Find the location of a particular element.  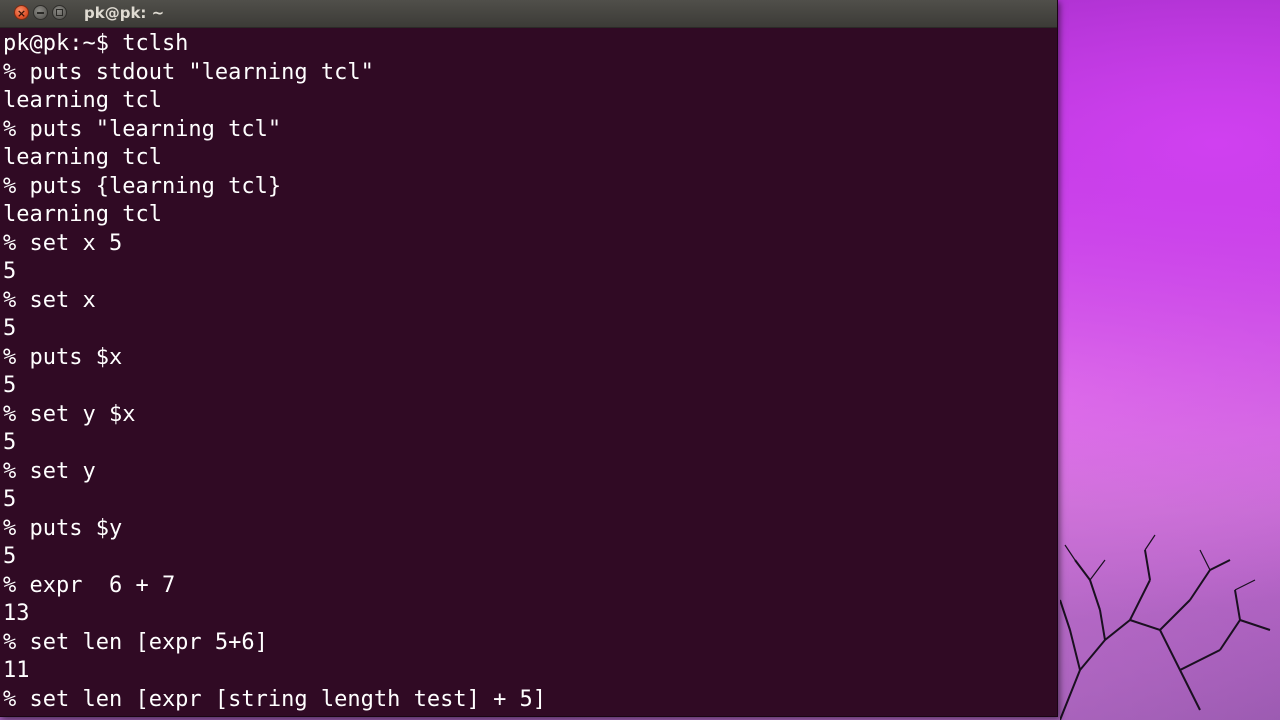

terminal-line: % set x is located at coordinates (49, 300).